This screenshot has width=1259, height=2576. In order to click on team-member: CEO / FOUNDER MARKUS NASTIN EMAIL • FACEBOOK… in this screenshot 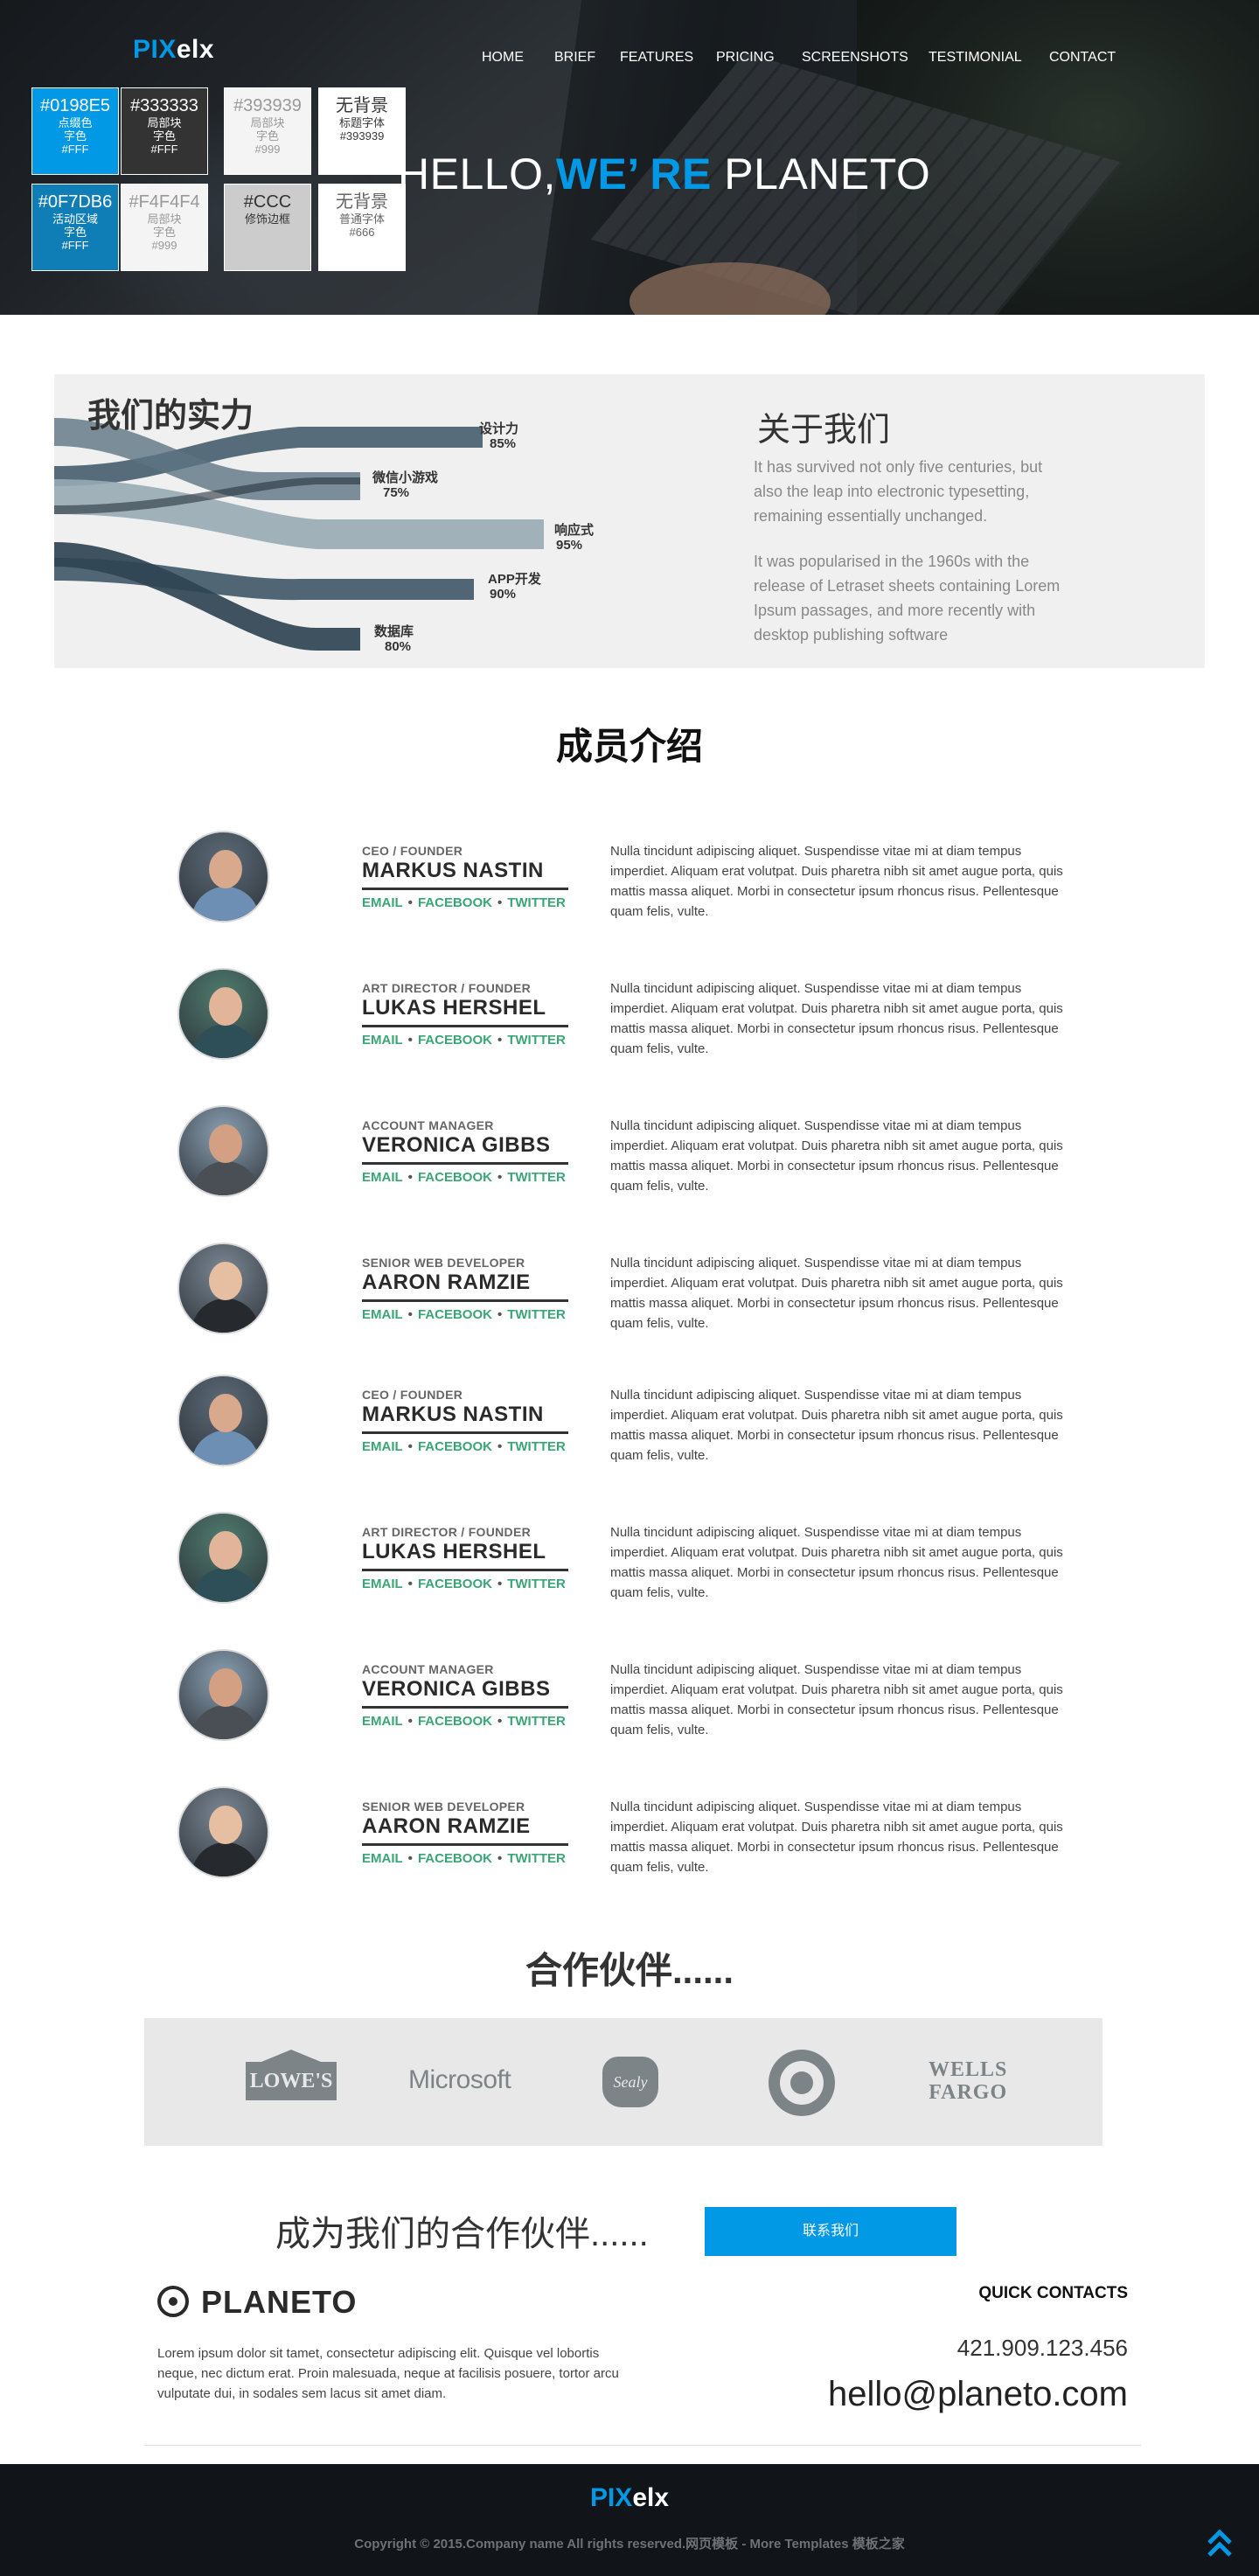, I will do `click(630, 879)`.